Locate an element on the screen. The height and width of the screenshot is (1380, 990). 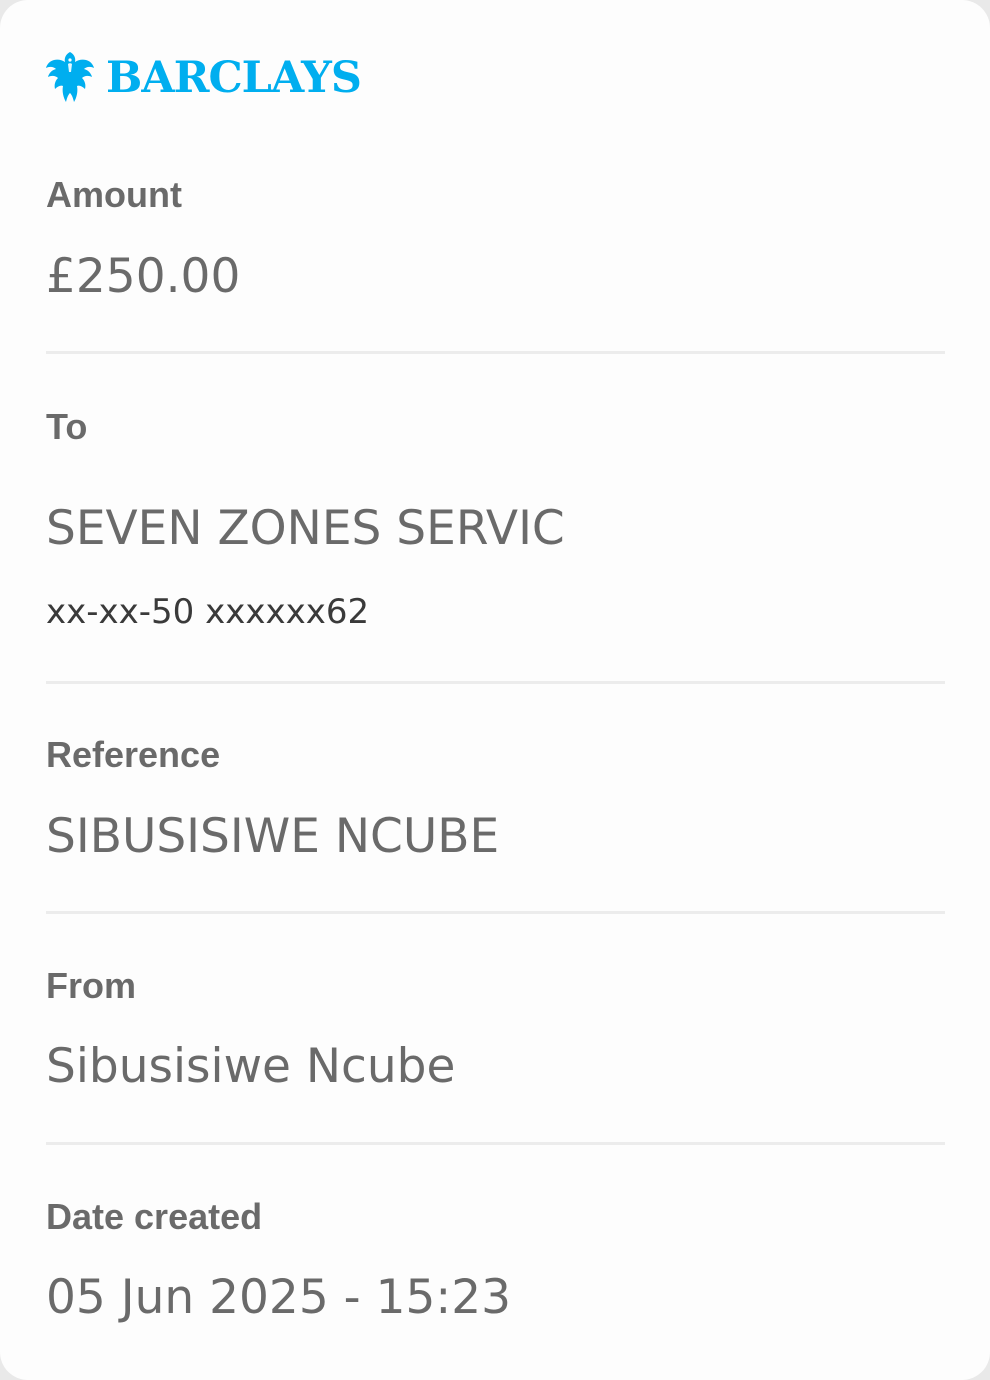
date-created-value: 05 Jun 2025 - 15:23 is located at coordinates (279, 1297).